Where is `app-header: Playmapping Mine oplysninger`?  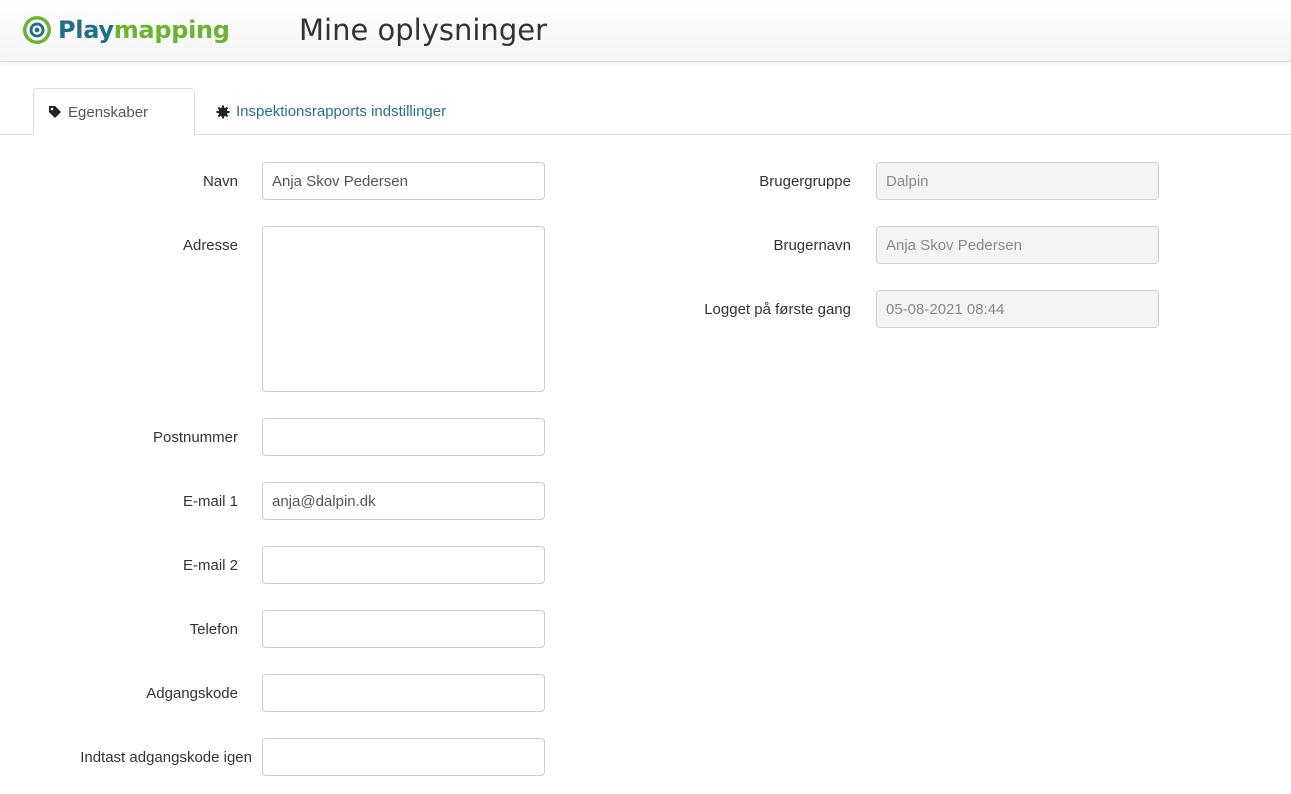
app-header: Playmapping Mine oplysninger is located at coordinates (645, 31).